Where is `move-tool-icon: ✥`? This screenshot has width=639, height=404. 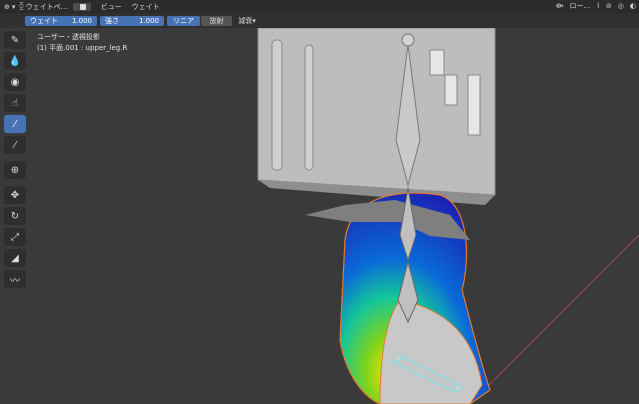 move-tool-icon: ✥ is located at coordinates (15, 195).